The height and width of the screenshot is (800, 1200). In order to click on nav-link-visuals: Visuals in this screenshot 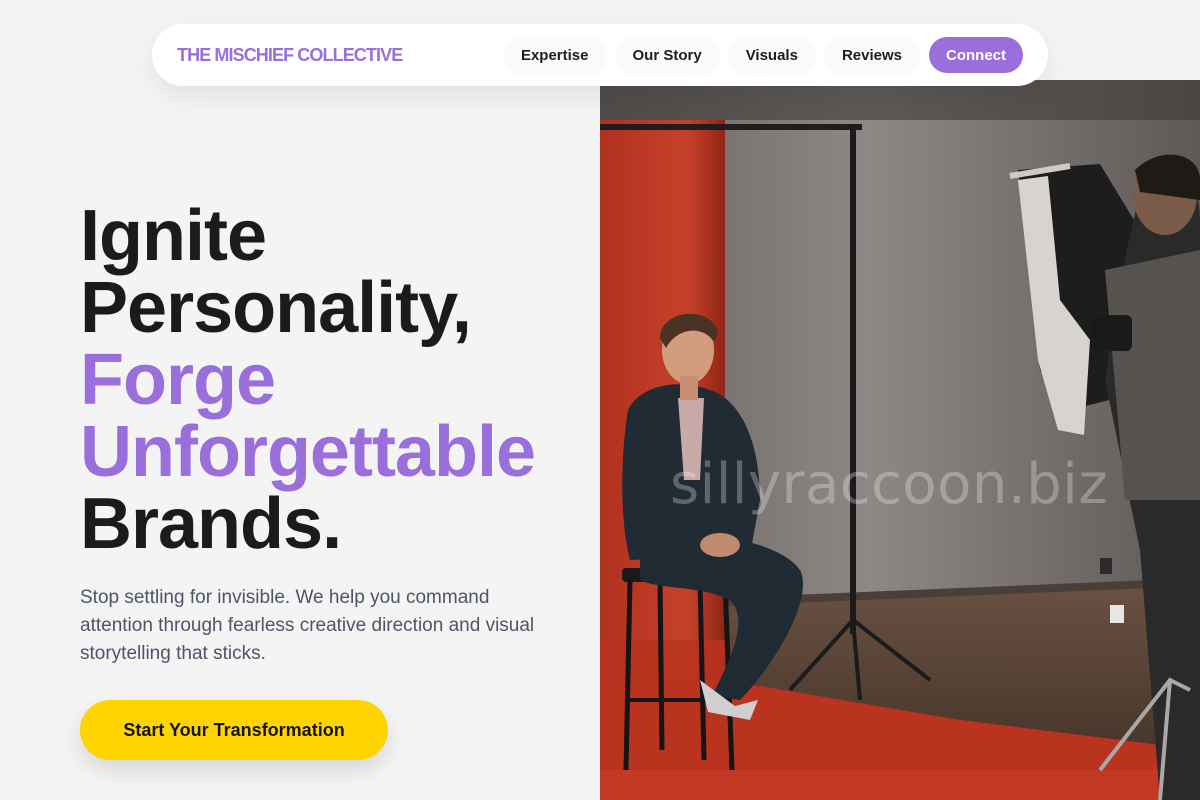, I will do `click(771, 55)`.